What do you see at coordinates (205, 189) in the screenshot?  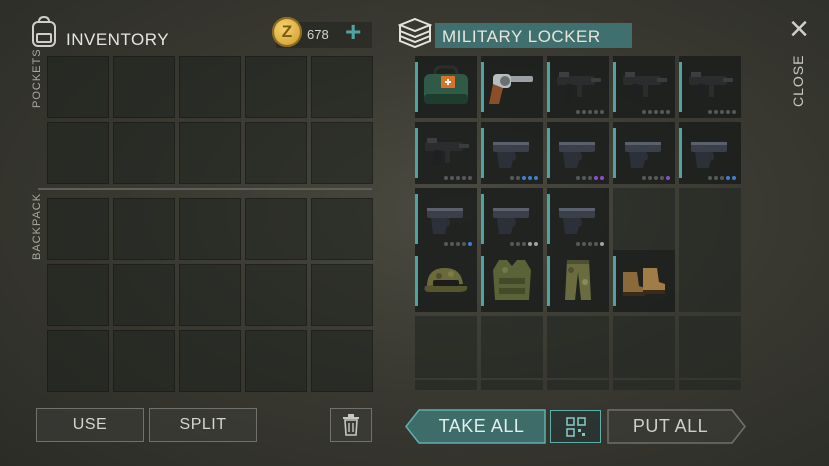 I see `section-divider` at bounding box center [205, 189].